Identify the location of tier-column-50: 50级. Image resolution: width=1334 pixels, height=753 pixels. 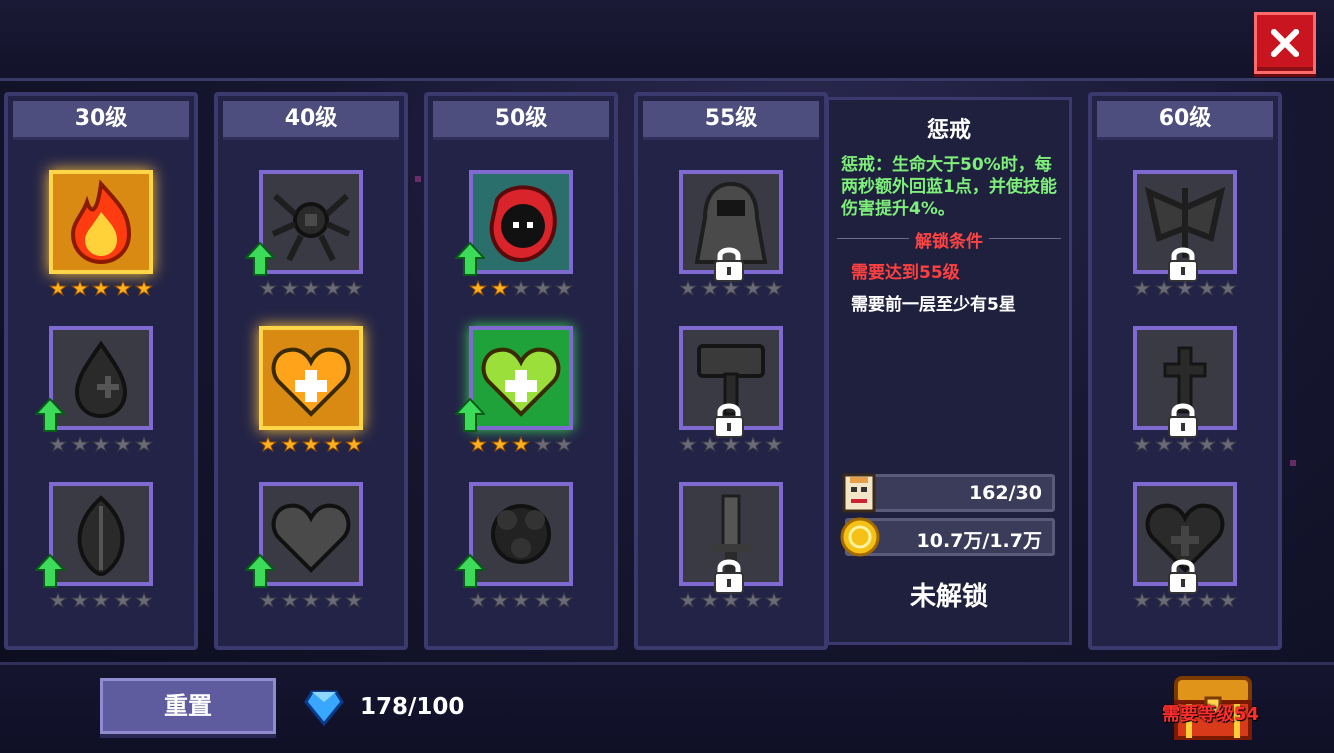
(521, 371).